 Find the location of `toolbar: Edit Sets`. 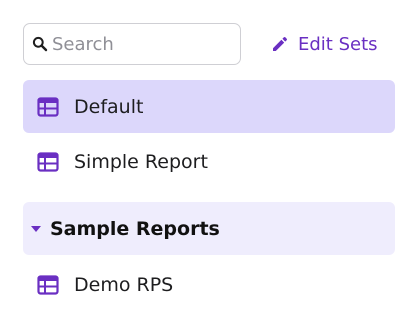

toolbar: Edit Sets is located at coordinates (208, 44).